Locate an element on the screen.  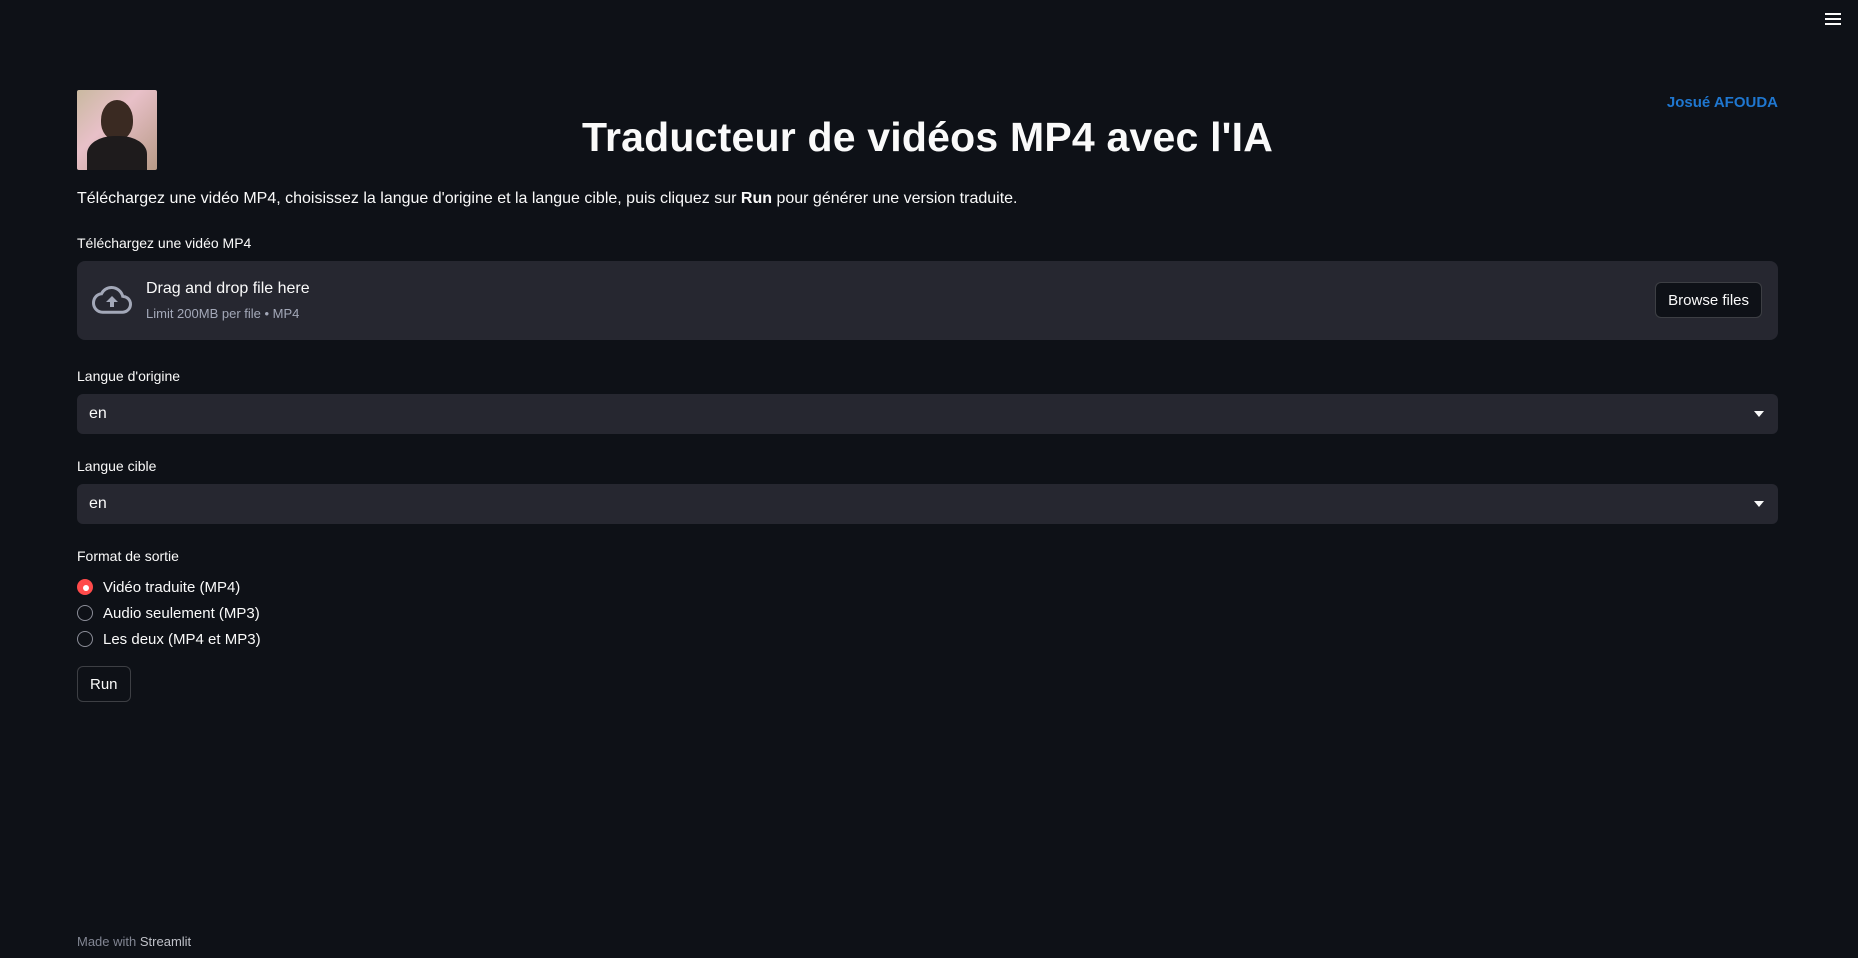
target-language-label: Langue cible is located at coordinates (117, 466).